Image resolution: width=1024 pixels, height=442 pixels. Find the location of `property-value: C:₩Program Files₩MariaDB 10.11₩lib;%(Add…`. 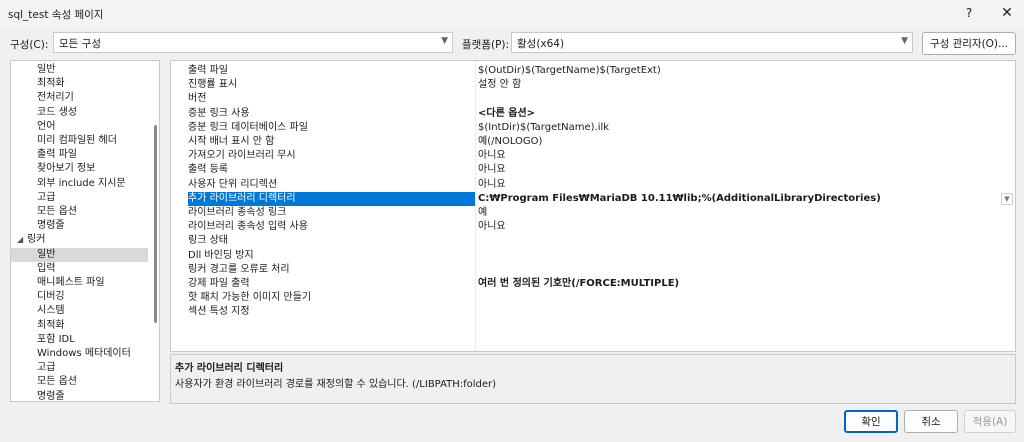

property-value: C:₩Program Files₩MariaDB 10.11₩lib;%(Add… is located at coordinates (739, 199).